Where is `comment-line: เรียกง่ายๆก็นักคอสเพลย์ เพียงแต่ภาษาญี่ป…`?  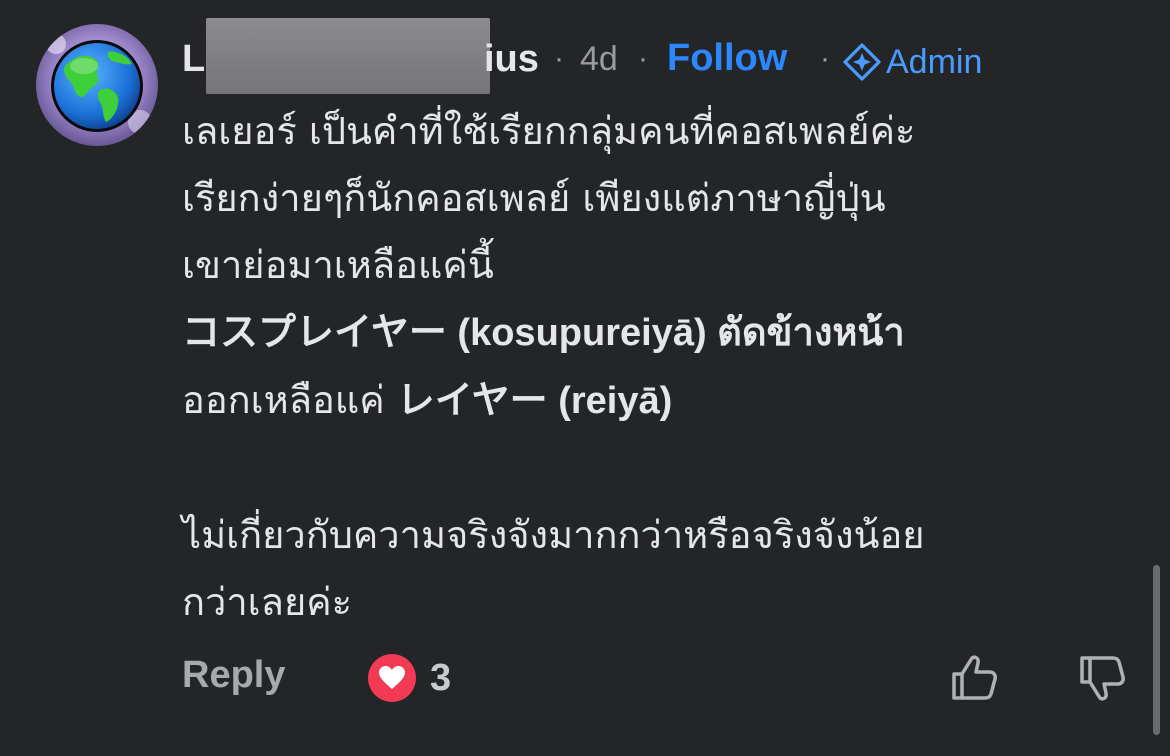
comment-line: เรียกง่ายๆก็นักคอสเพลย์ เพียงแต่ภาษาญี่ป… is located at coordinates (534, 198).